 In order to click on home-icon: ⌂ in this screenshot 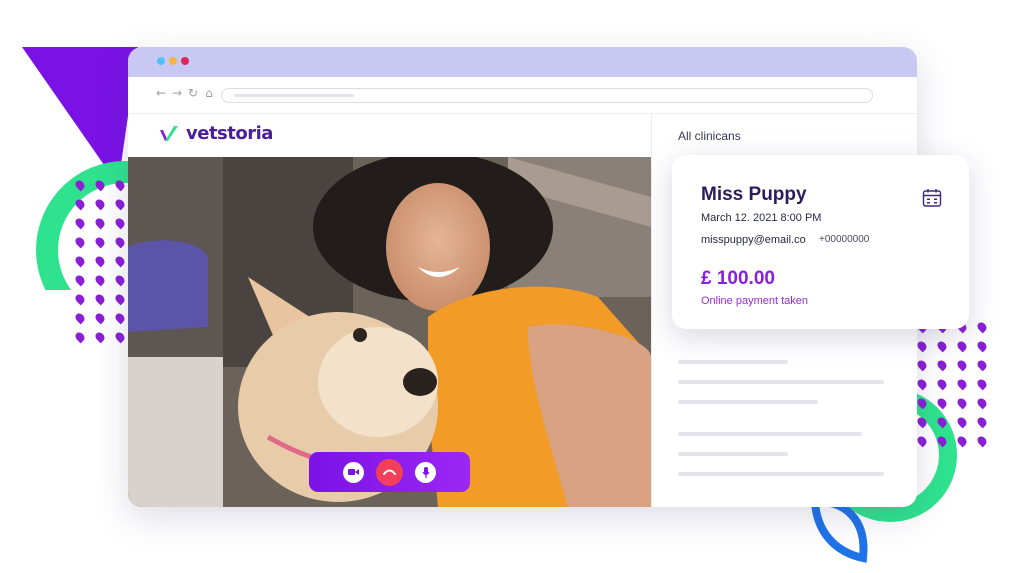, I will do `click(211, 93)`.